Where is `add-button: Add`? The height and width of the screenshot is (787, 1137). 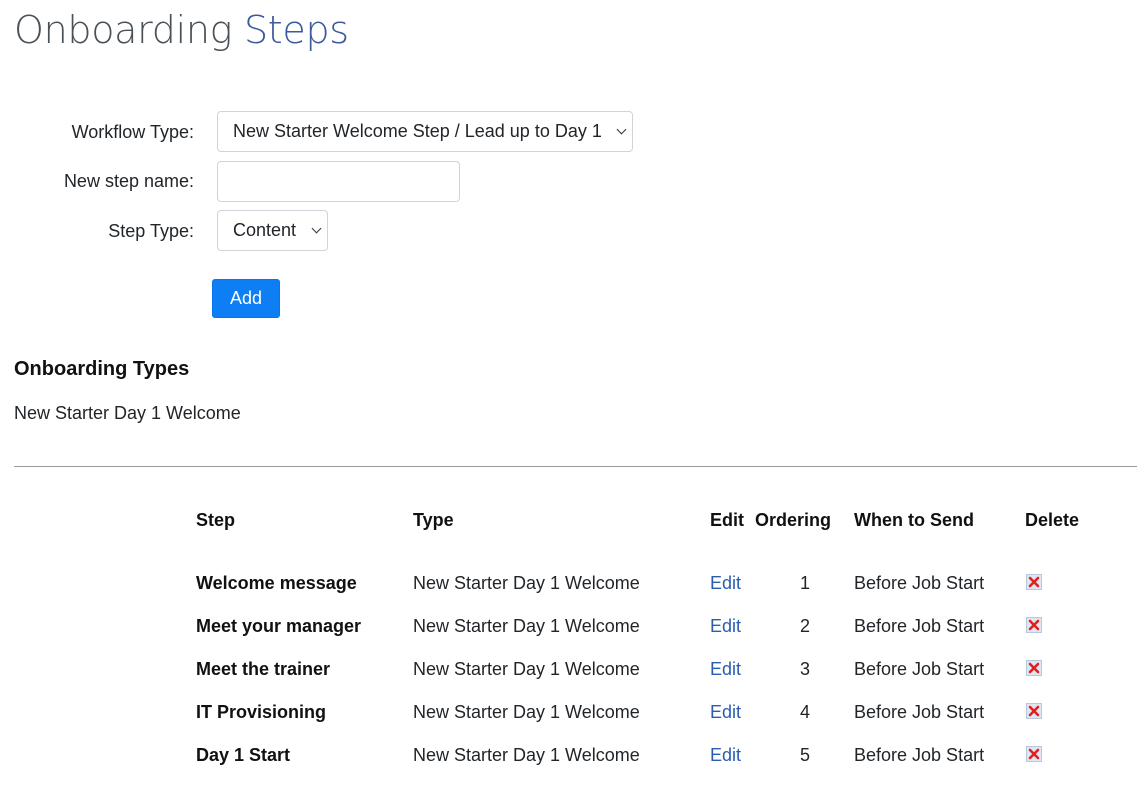
add-button: Add is located at coordinates (246, 298).